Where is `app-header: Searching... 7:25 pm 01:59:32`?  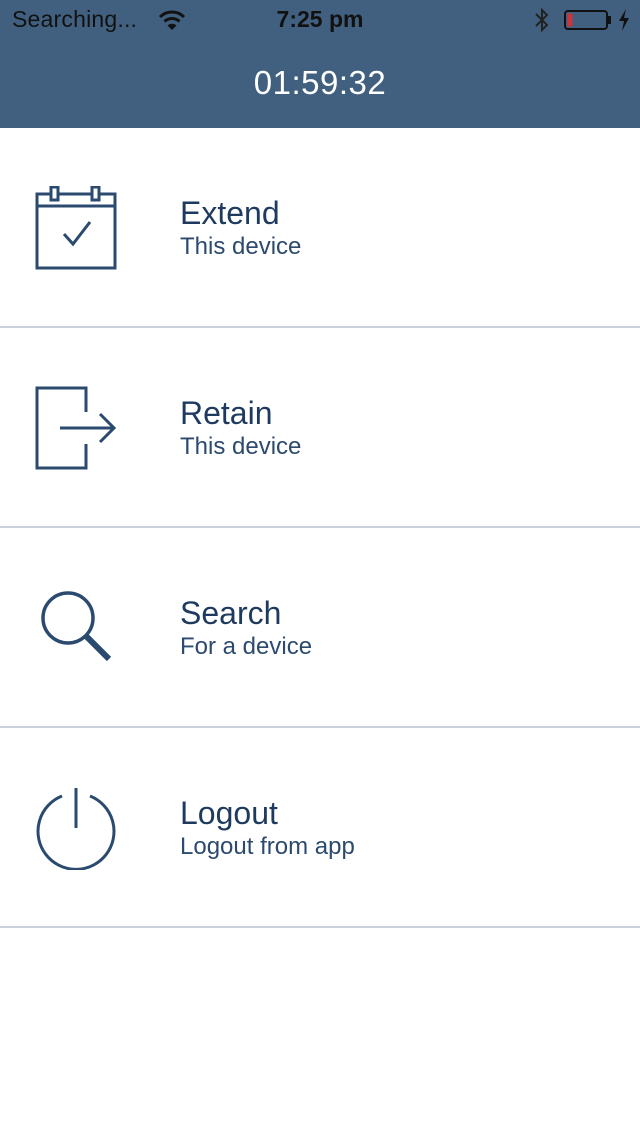 app-header: Searching... 7:25 pm 01:59:32 is located at coordinates (320, 64).